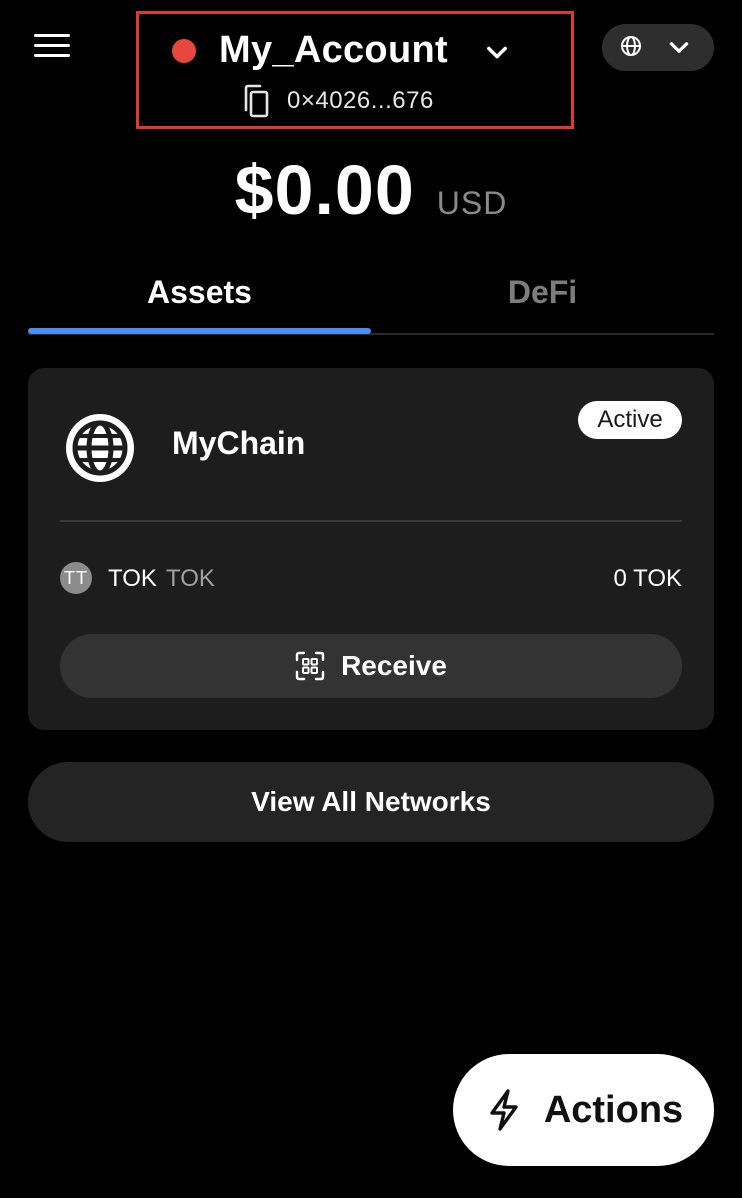 This screenshot has width=742, height=1198. I want to click on token-name: TOK, so click(190, 578).